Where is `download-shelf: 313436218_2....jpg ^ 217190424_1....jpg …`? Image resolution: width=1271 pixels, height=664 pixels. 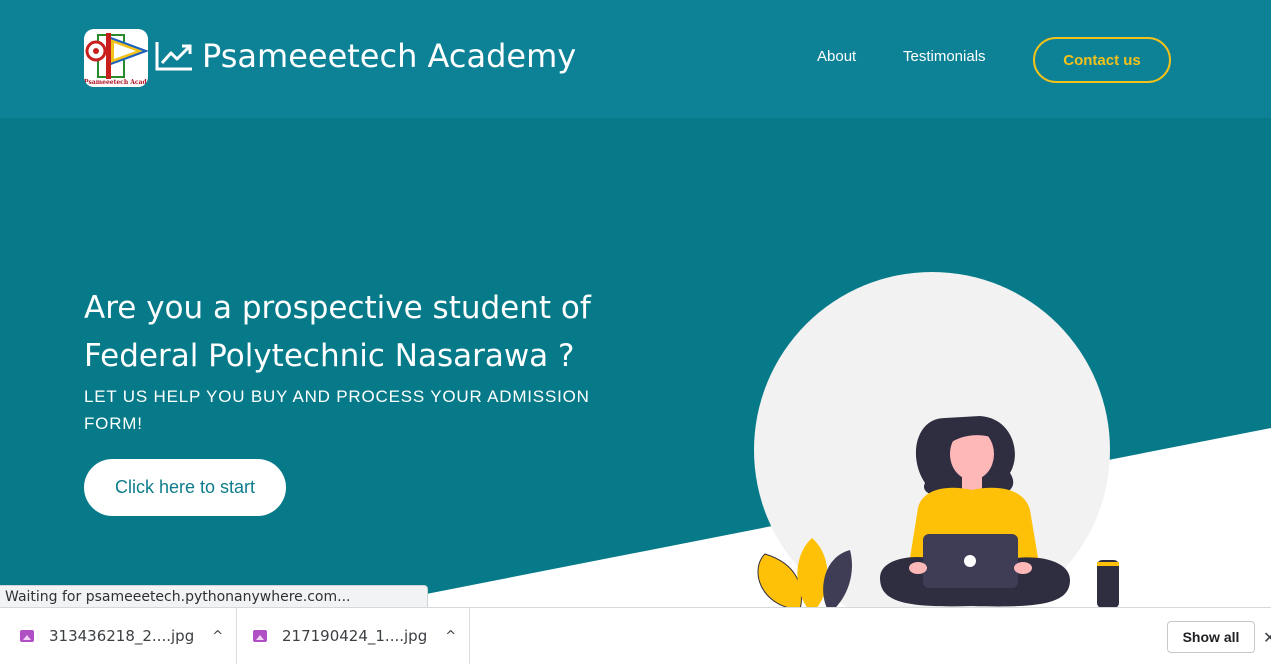
download-shelf: 313436218_2....jpg ^ 217190424_1....jpg … is located at coordinates (635, 635).